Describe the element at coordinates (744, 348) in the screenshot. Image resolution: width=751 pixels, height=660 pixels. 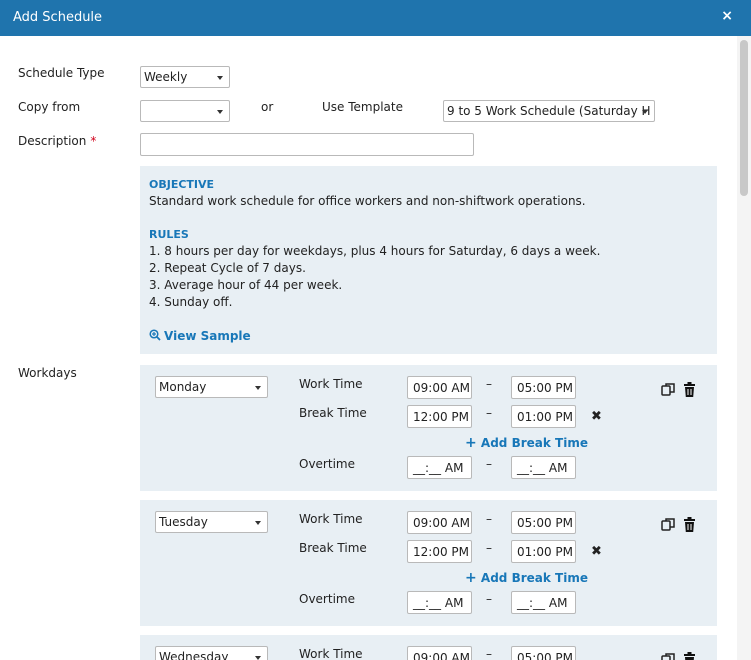
I see `vertical-scrollbar` at that location.